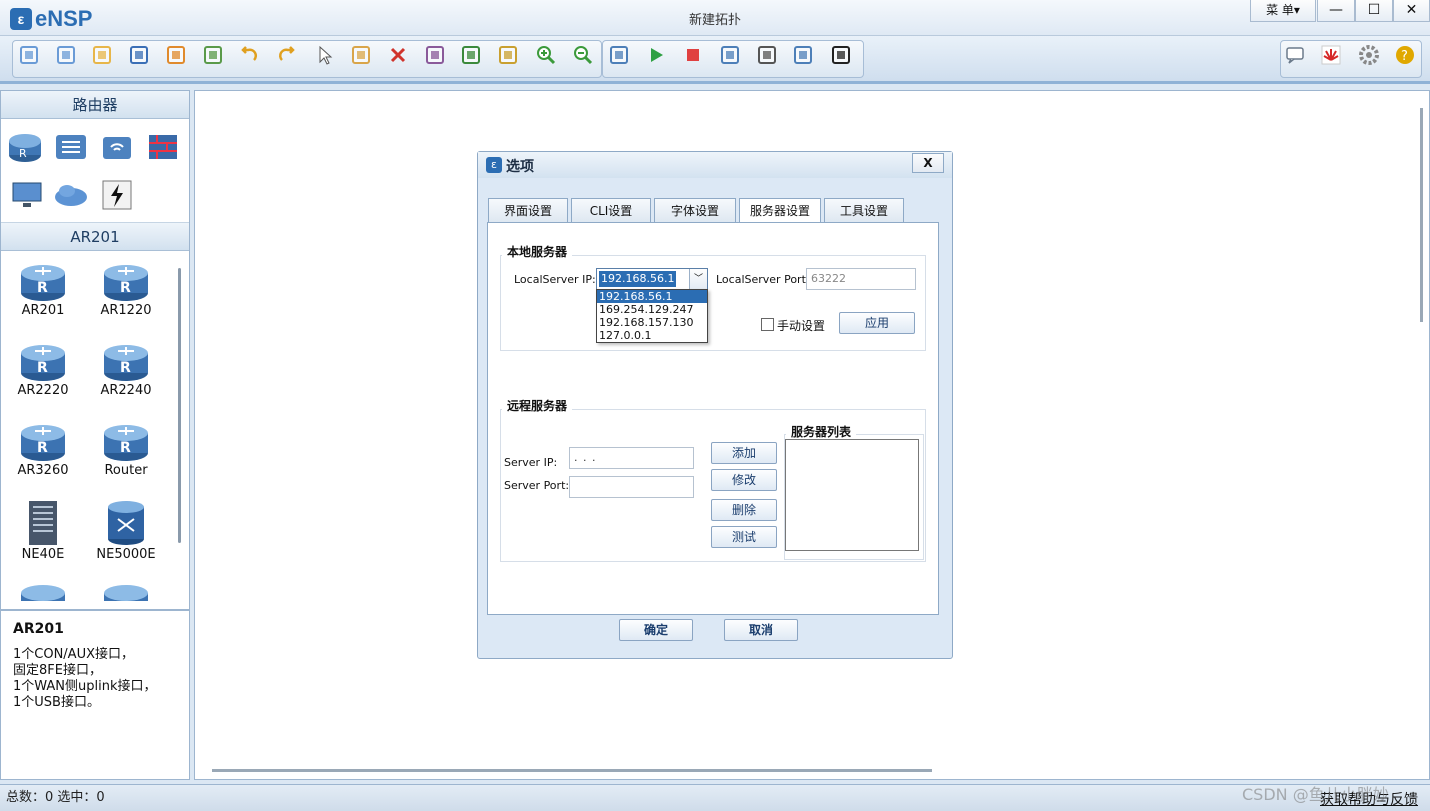 The image size is (1430, 811). What do you see at coordinates (38, 629) in the screenshot?
I see `description-title: AR201` at bounding box center [38, 629].